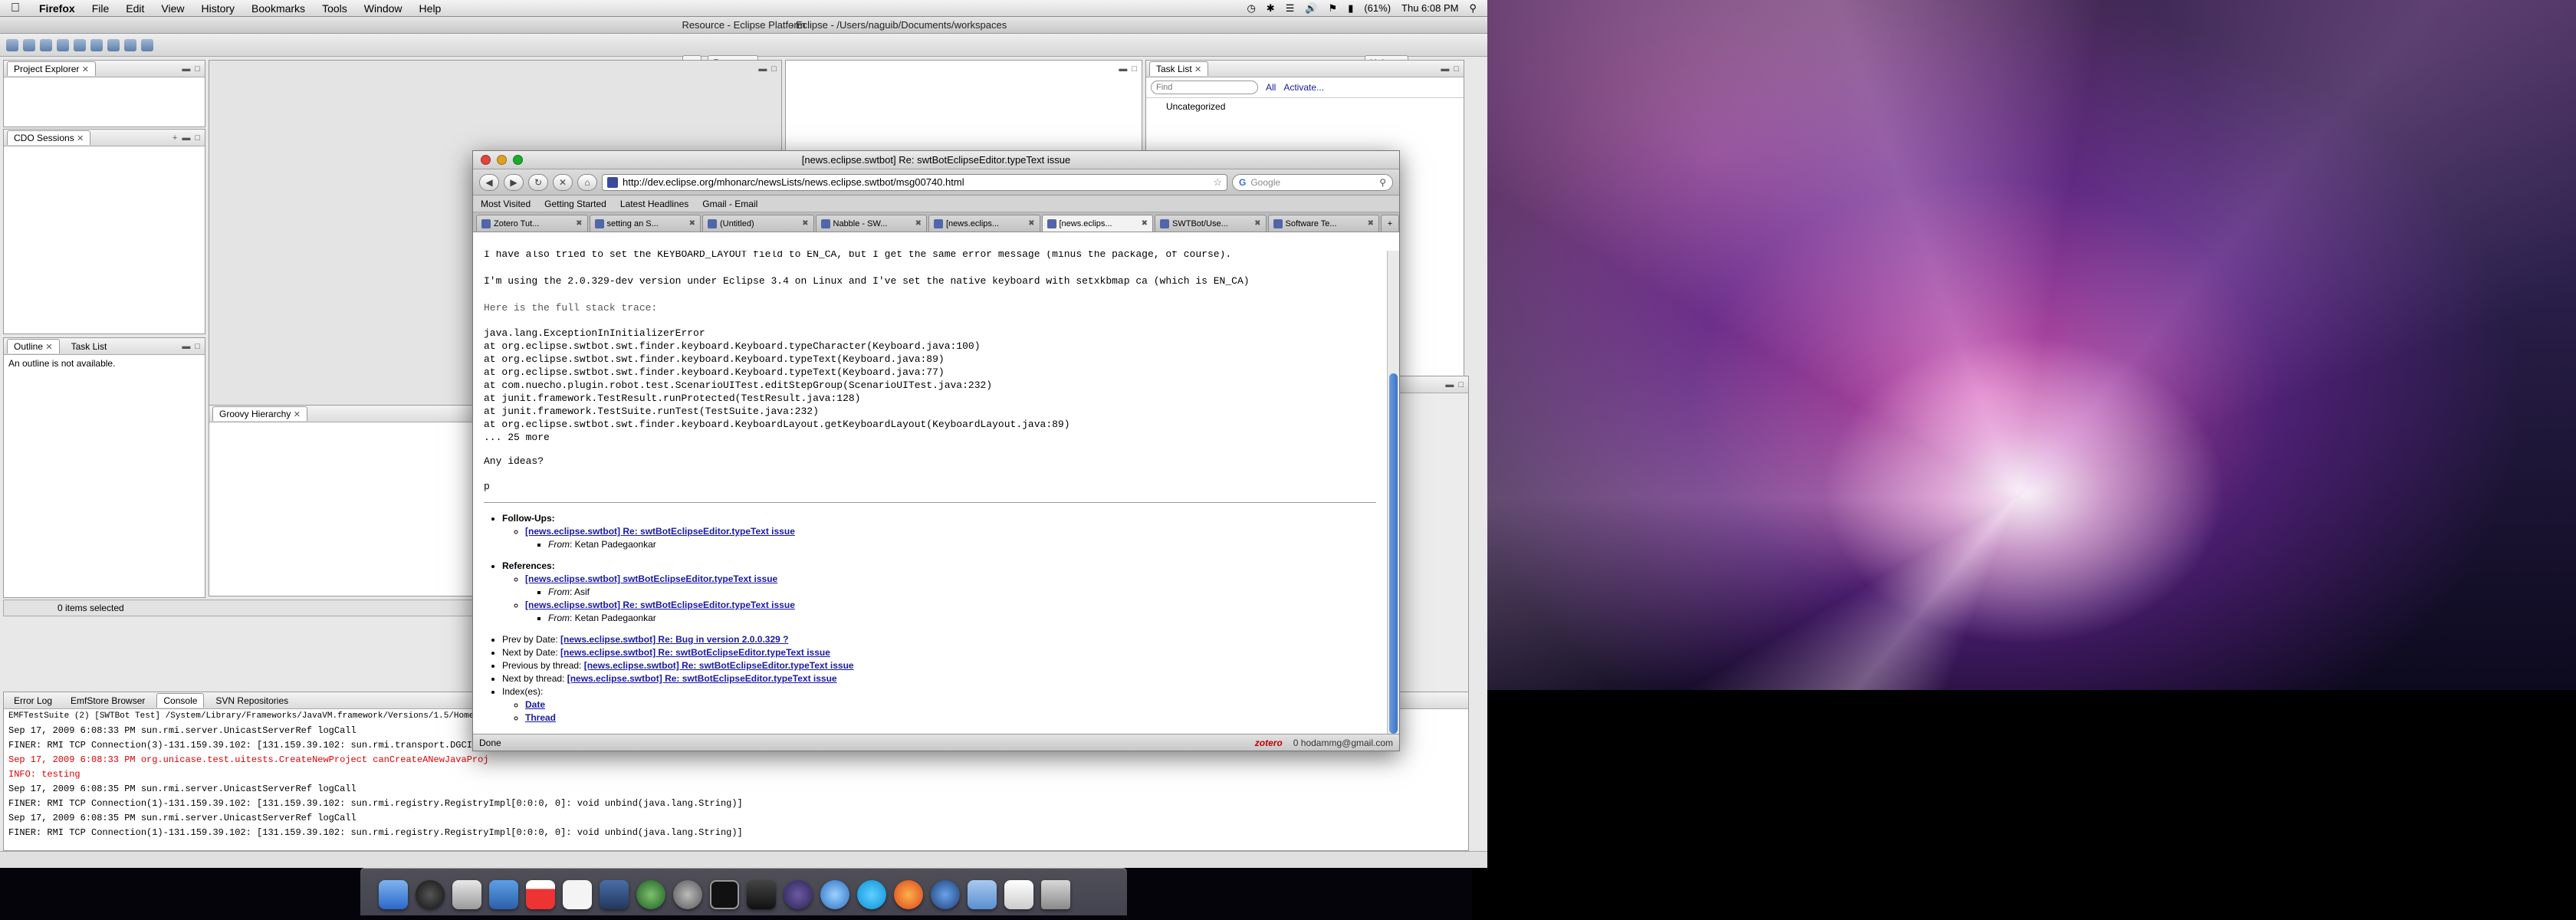 The image size is (2576, 920). I want to click on task-category-uncategorized: Uncategorized, so click(1305, 107).